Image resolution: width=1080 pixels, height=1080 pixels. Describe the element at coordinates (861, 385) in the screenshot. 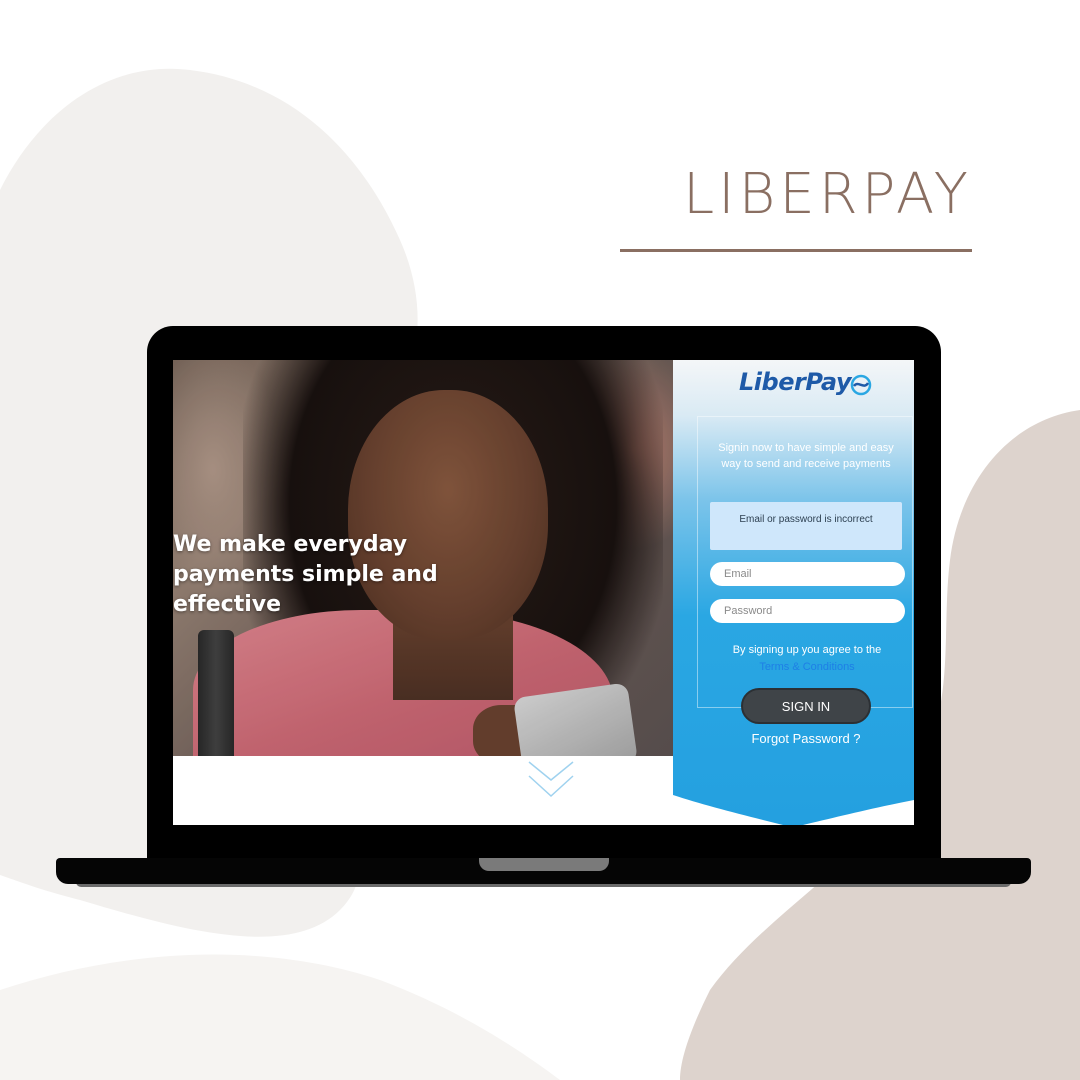

I see `liberpay-swirl-icon` at that location.